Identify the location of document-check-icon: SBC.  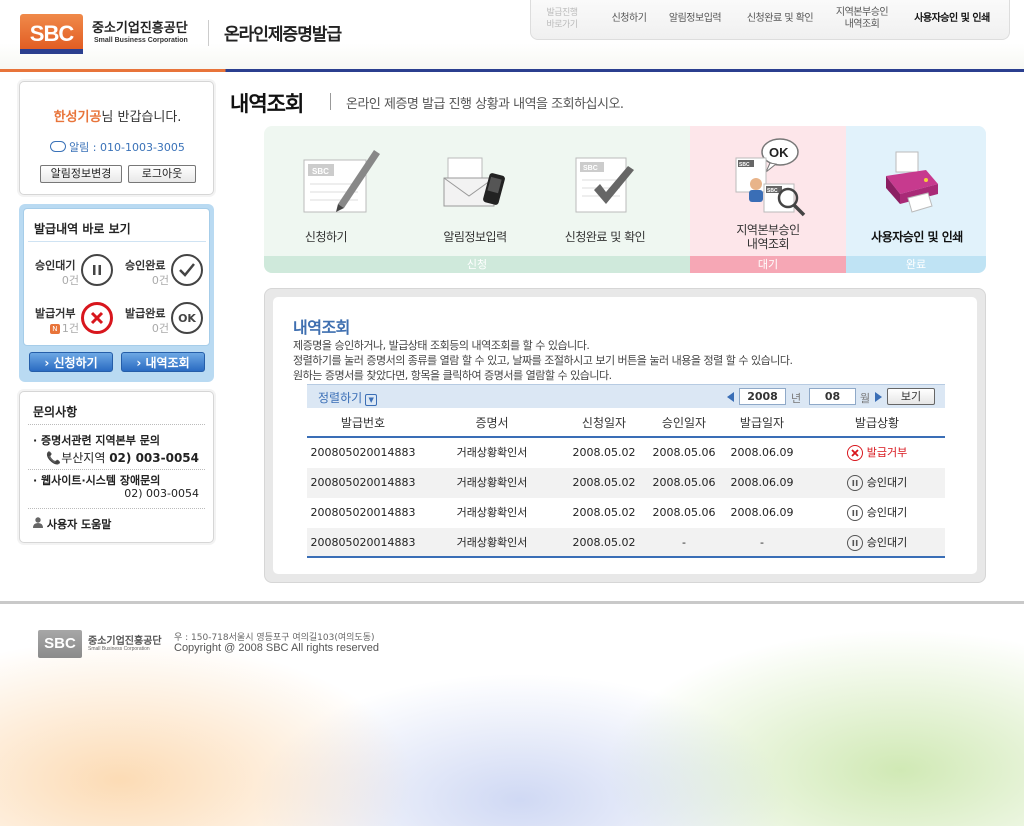
(607, 184).